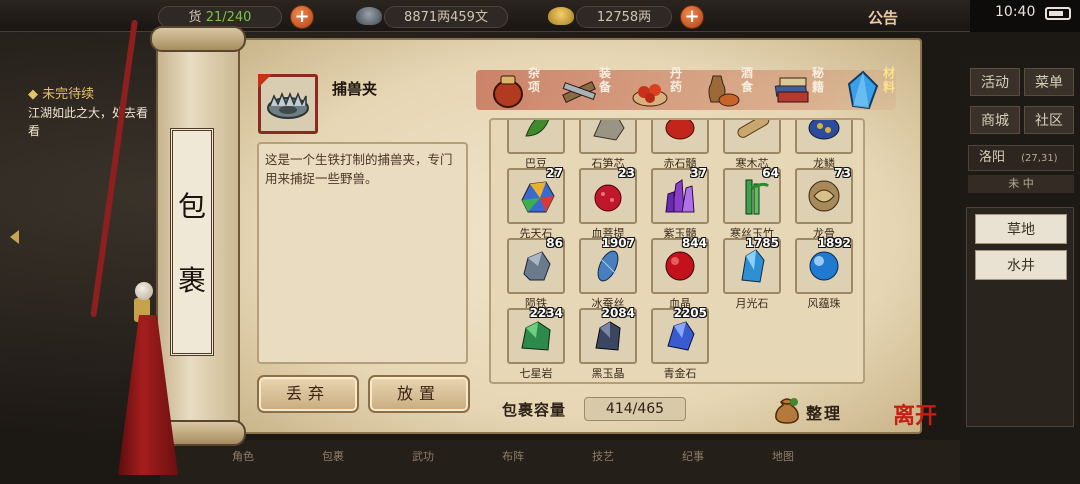 The width and height of the screenshot is (1080, 484). I want to click on capacity-value: 414/465, so click(635, 409).